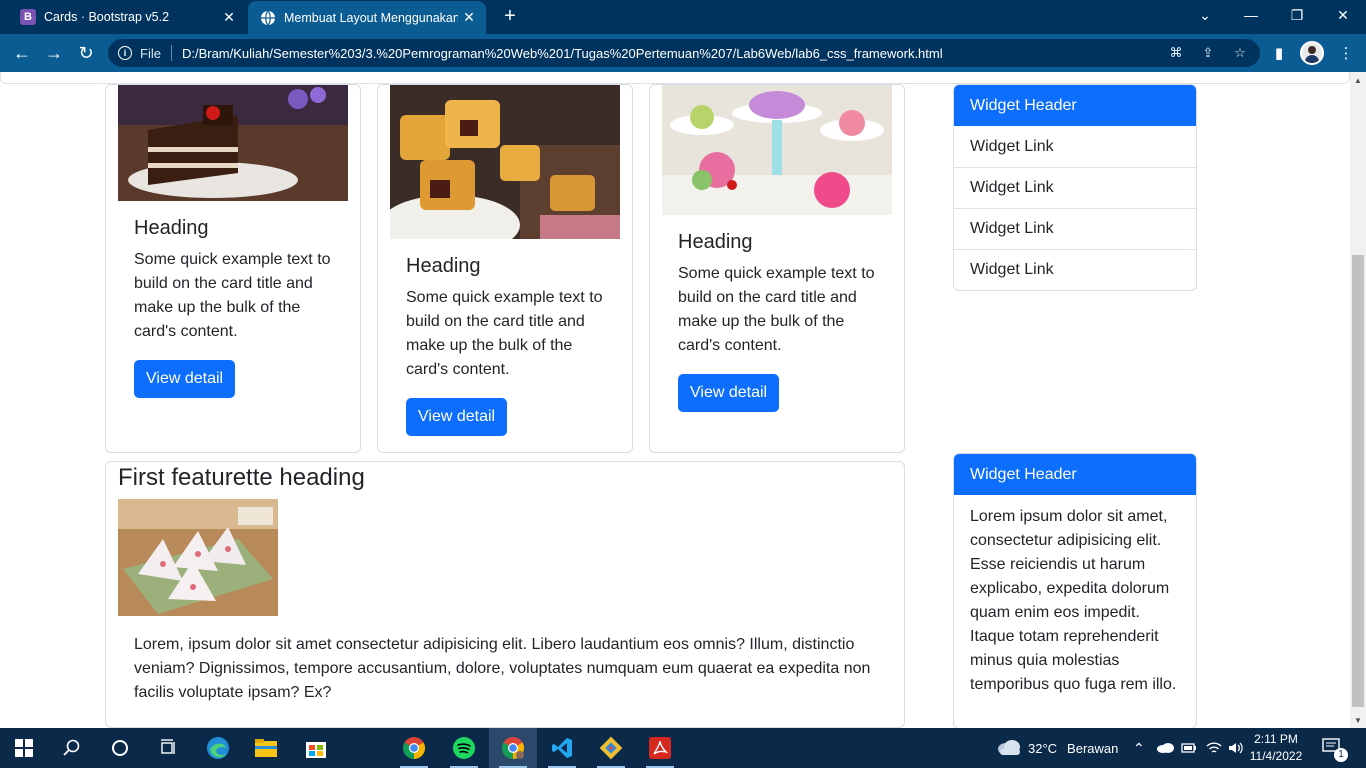  What do you see at coordinates (120, 748) in the screenshot?
I see `cortana-icon` at bounding box center [120, 748].